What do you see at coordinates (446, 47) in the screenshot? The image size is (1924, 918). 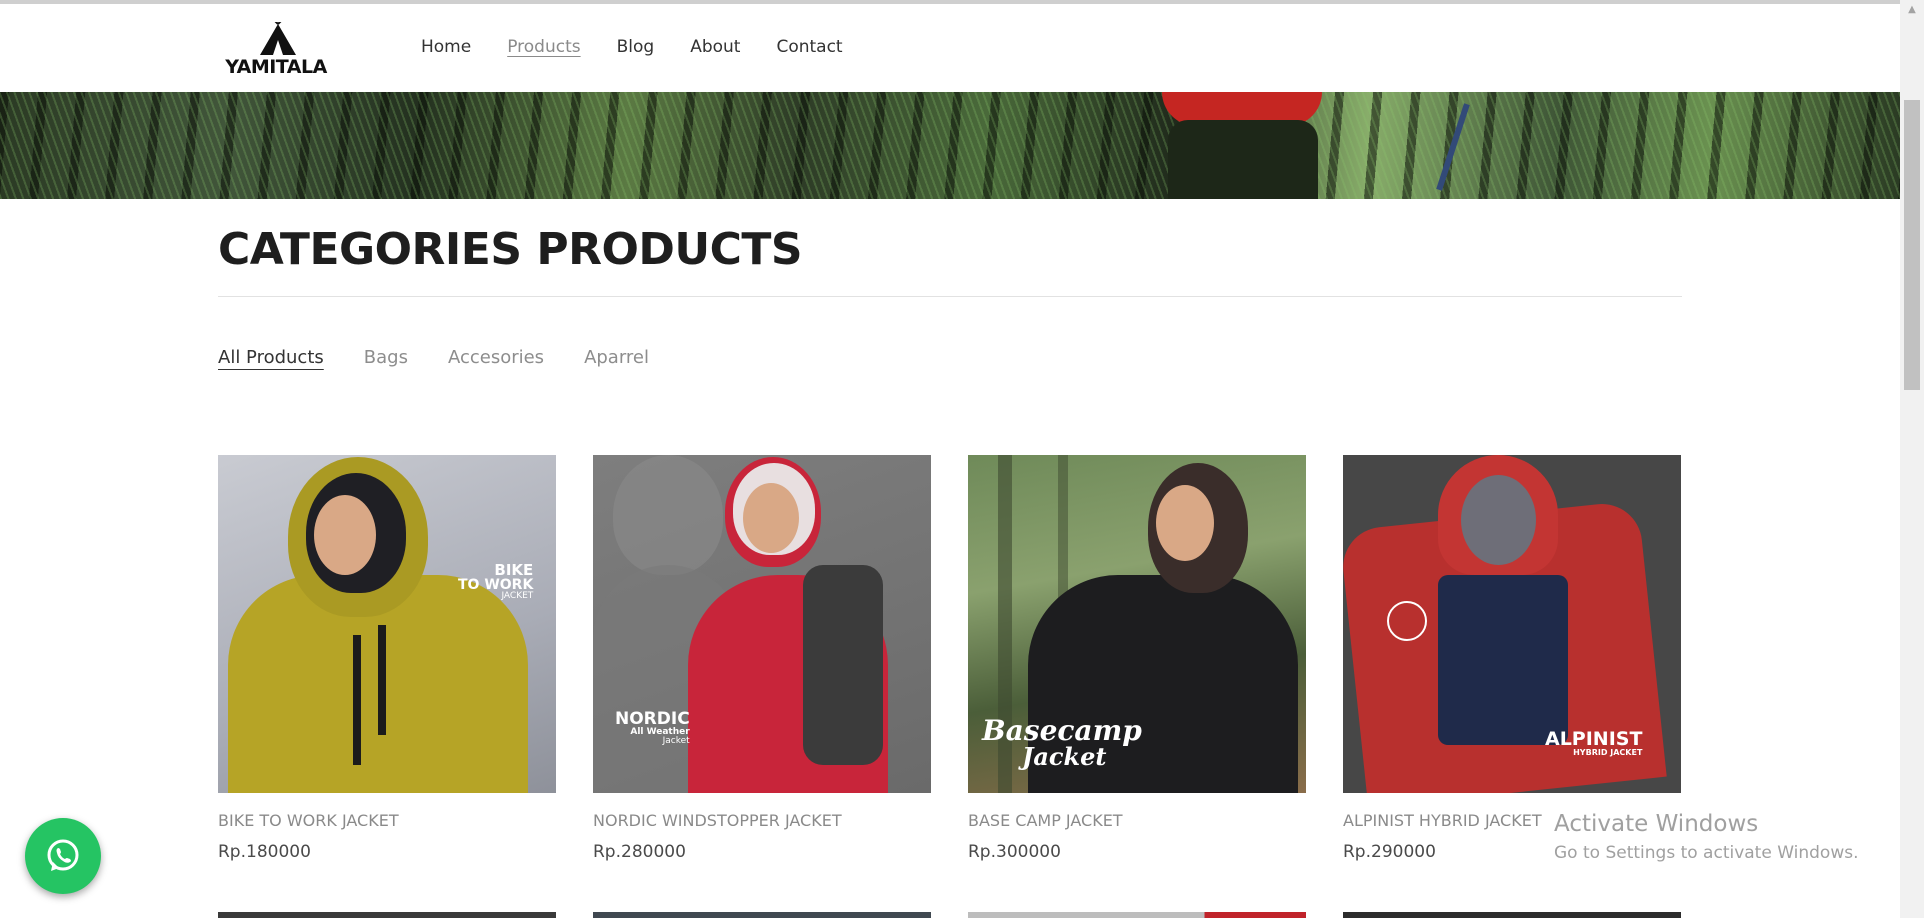 I see `nav-home: Home` at bounding box center [446, 47].